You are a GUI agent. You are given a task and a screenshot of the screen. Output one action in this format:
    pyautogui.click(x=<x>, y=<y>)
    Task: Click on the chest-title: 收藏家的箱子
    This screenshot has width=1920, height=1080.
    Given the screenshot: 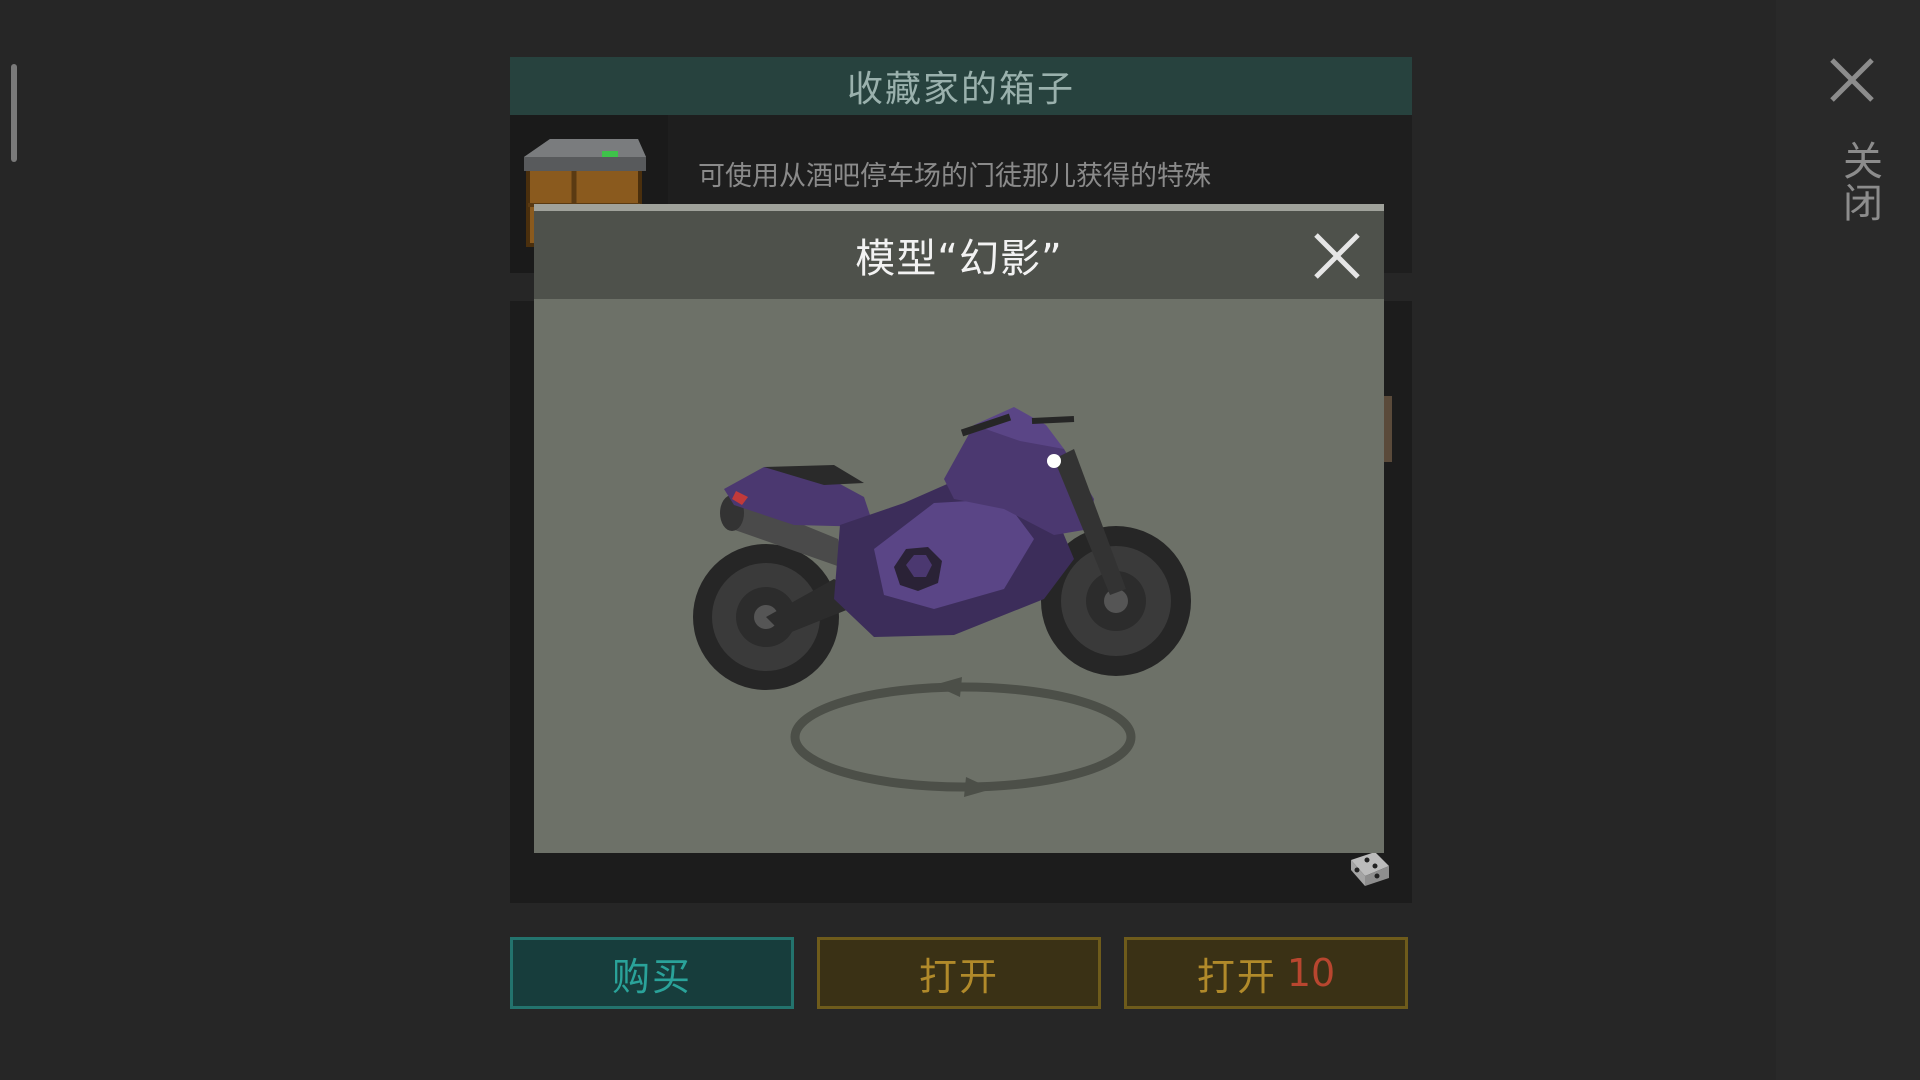 What is the action you would take?
    pyautogui.click(x=961, y=86)
    